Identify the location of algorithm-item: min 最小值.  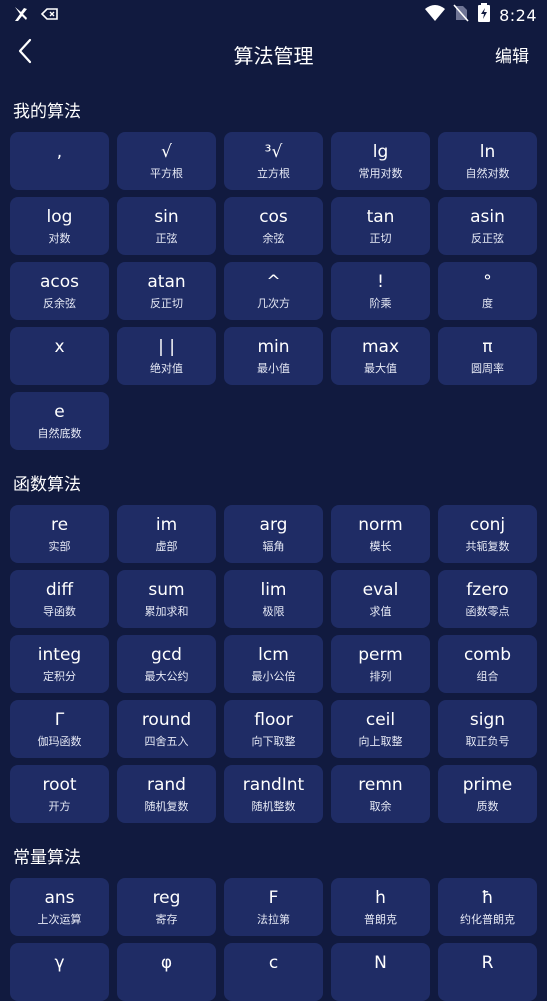
(273, 356).